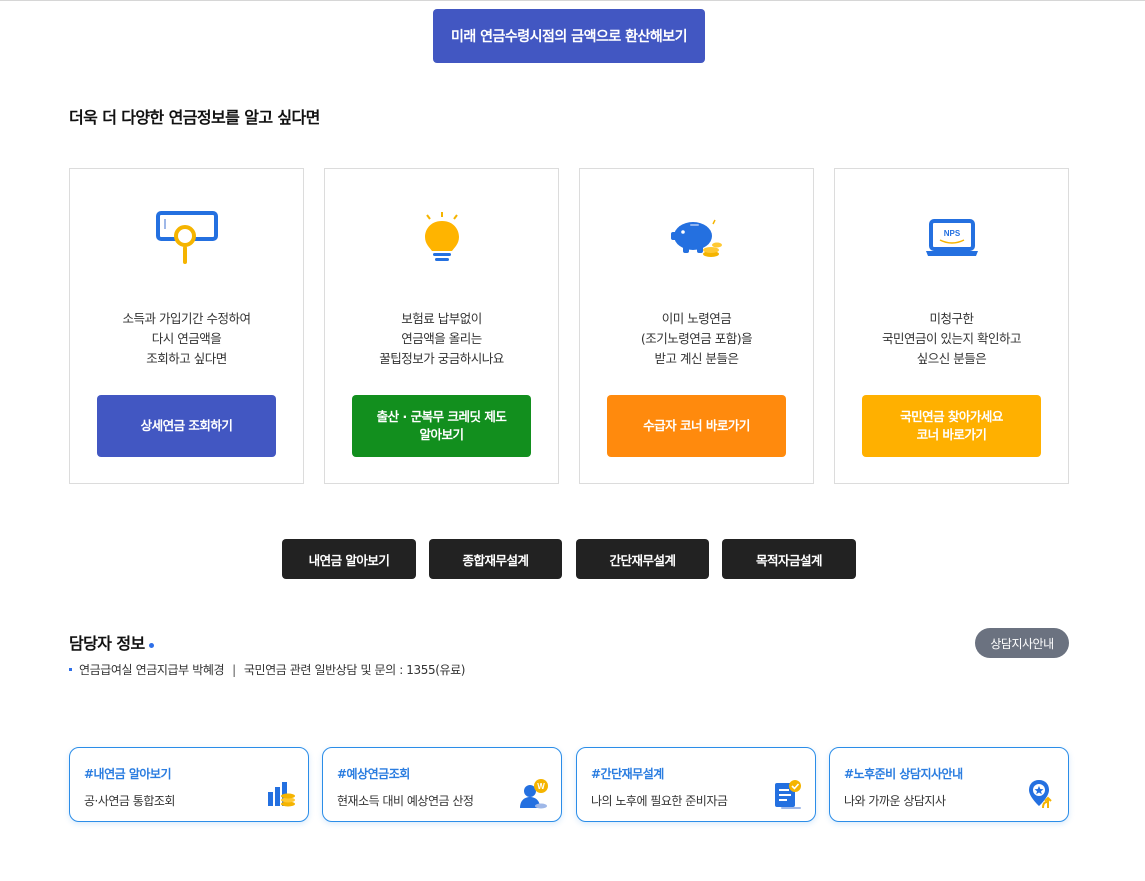  I want to click on find-pension-corner-button: 국민연금 찾아가세요 코너 바로가기, so click(951, 426).